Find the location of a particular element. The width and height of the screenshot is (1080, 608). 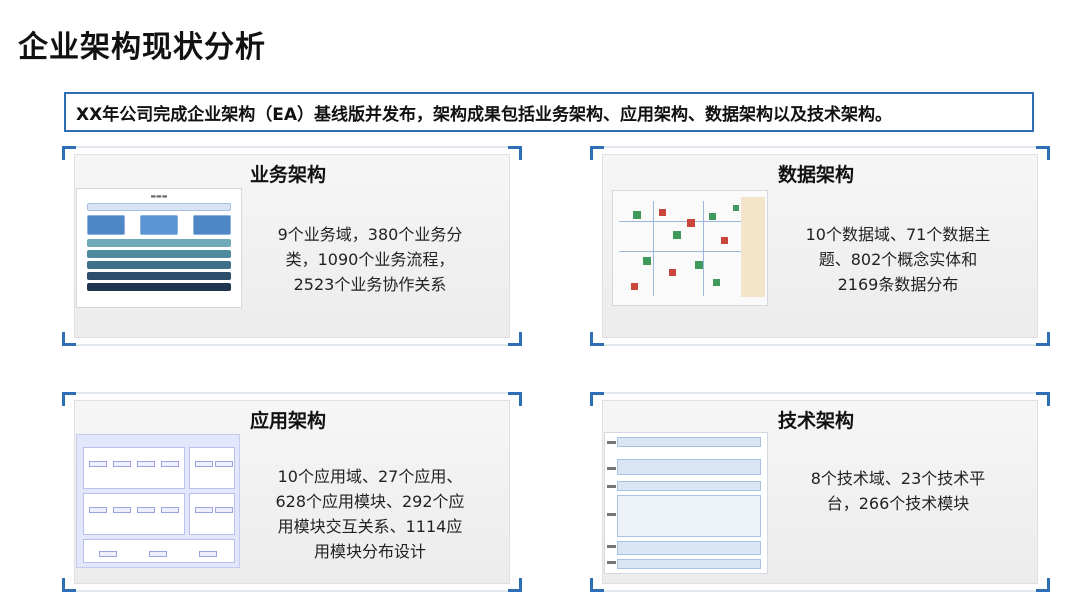

business-architecture-thumbnail: ▬▬▬ is located at coordinates (159, 248).